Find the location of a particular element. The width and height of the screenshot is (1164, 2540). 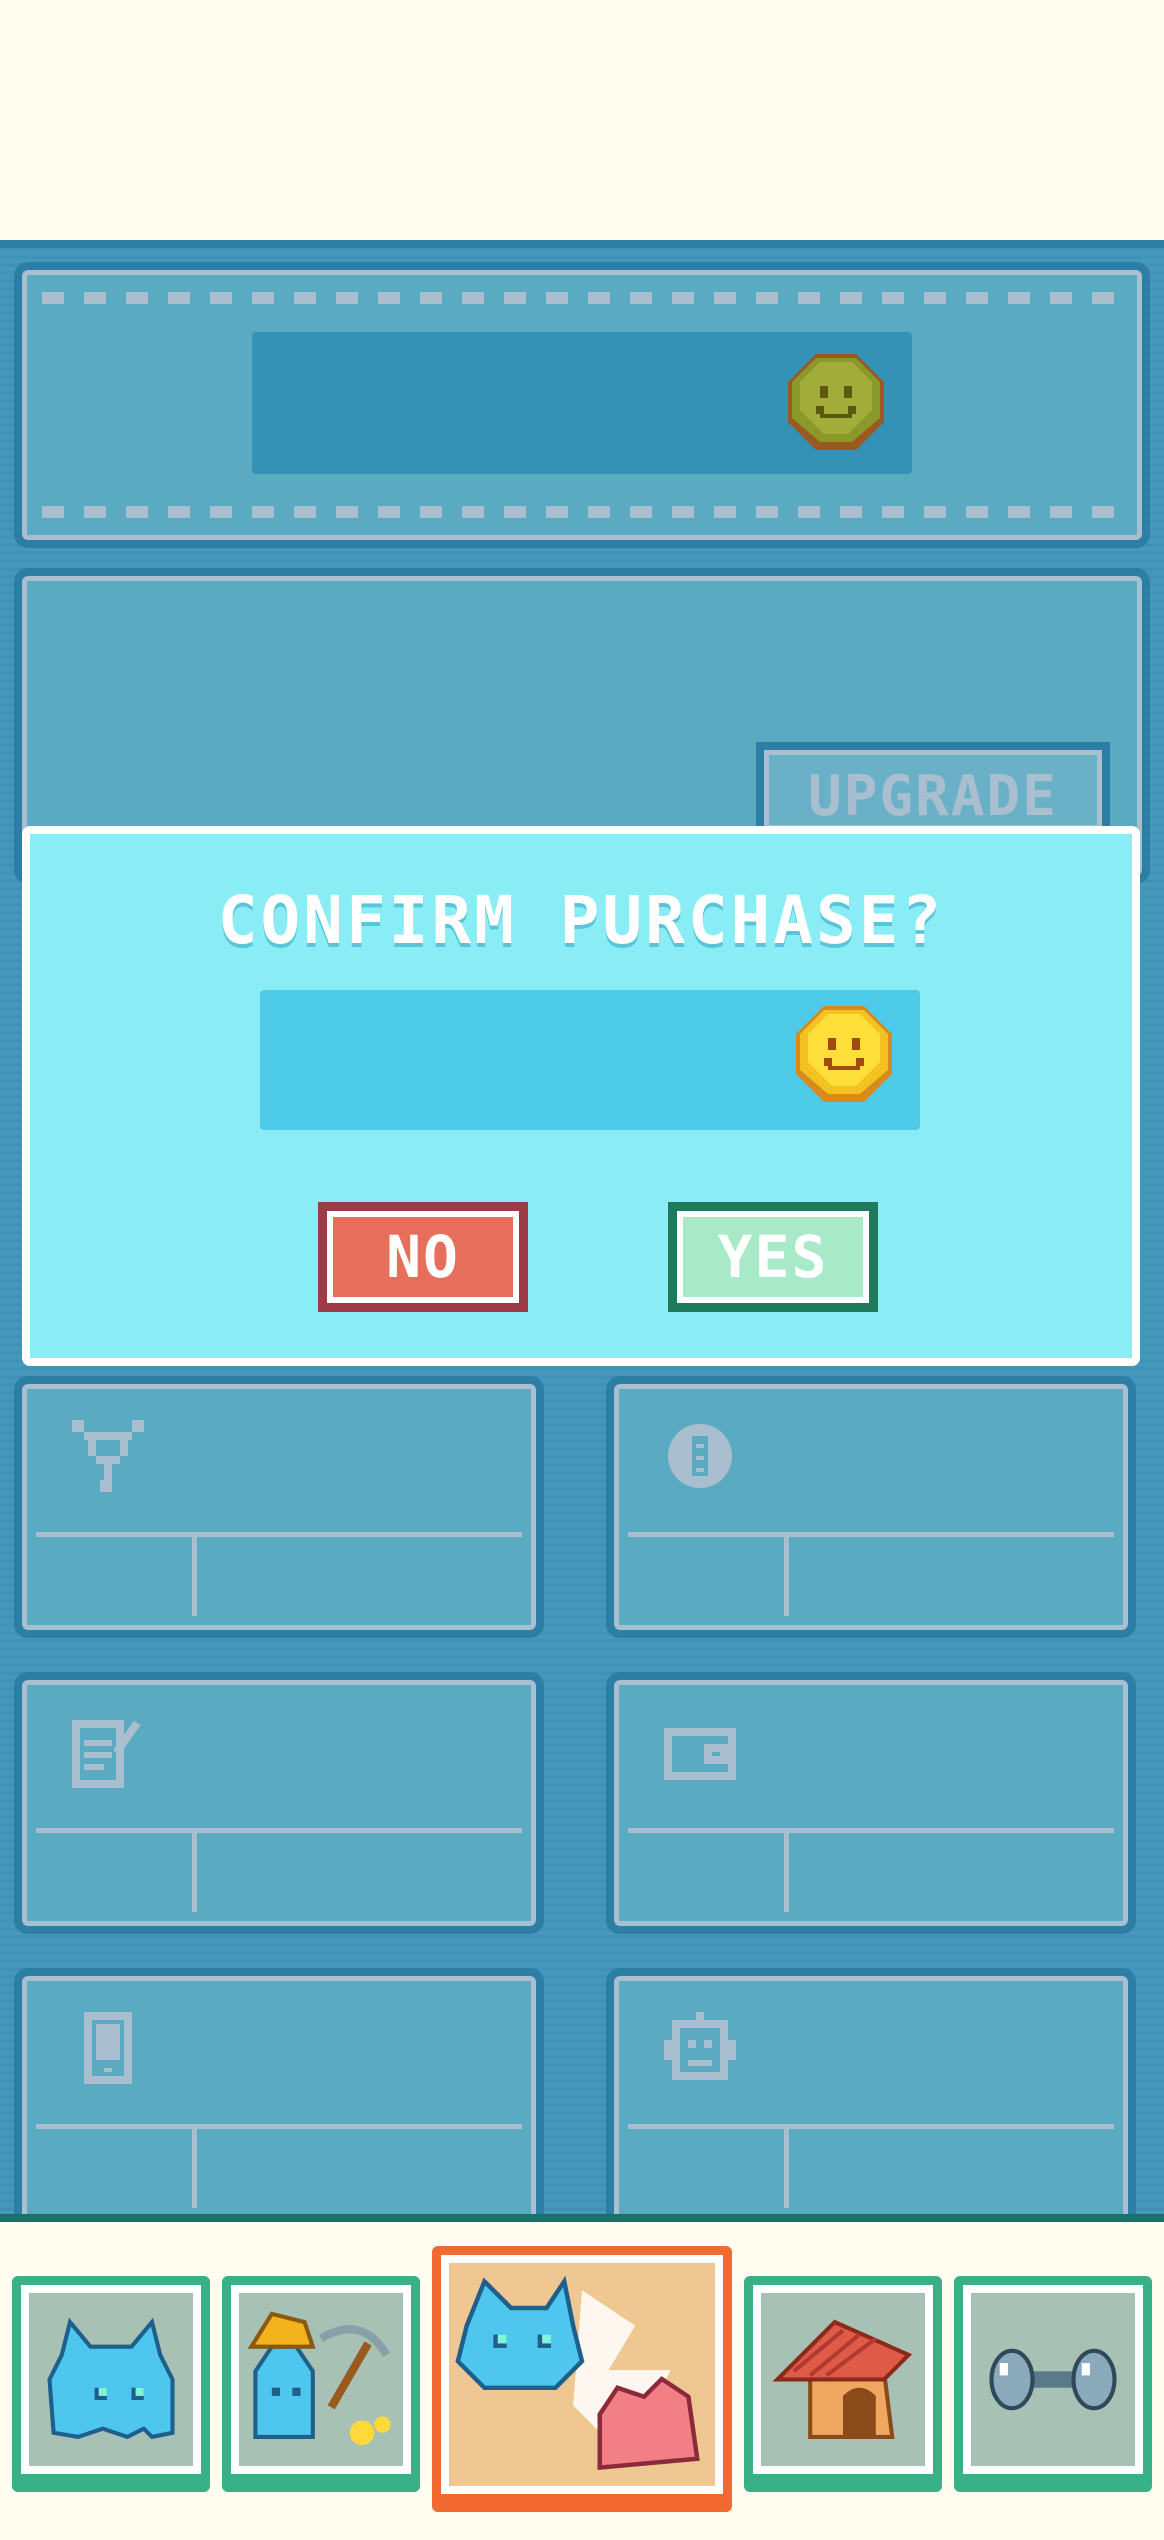

dumbbell-icon is located at coordinates (1053, 2379).